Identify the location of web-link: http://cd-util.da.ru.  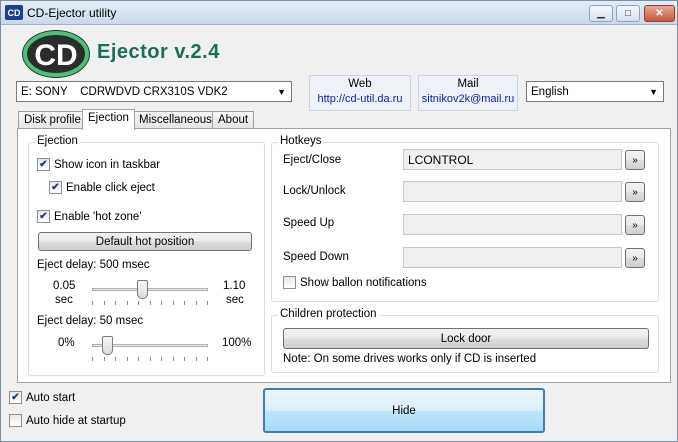
(360, 99).